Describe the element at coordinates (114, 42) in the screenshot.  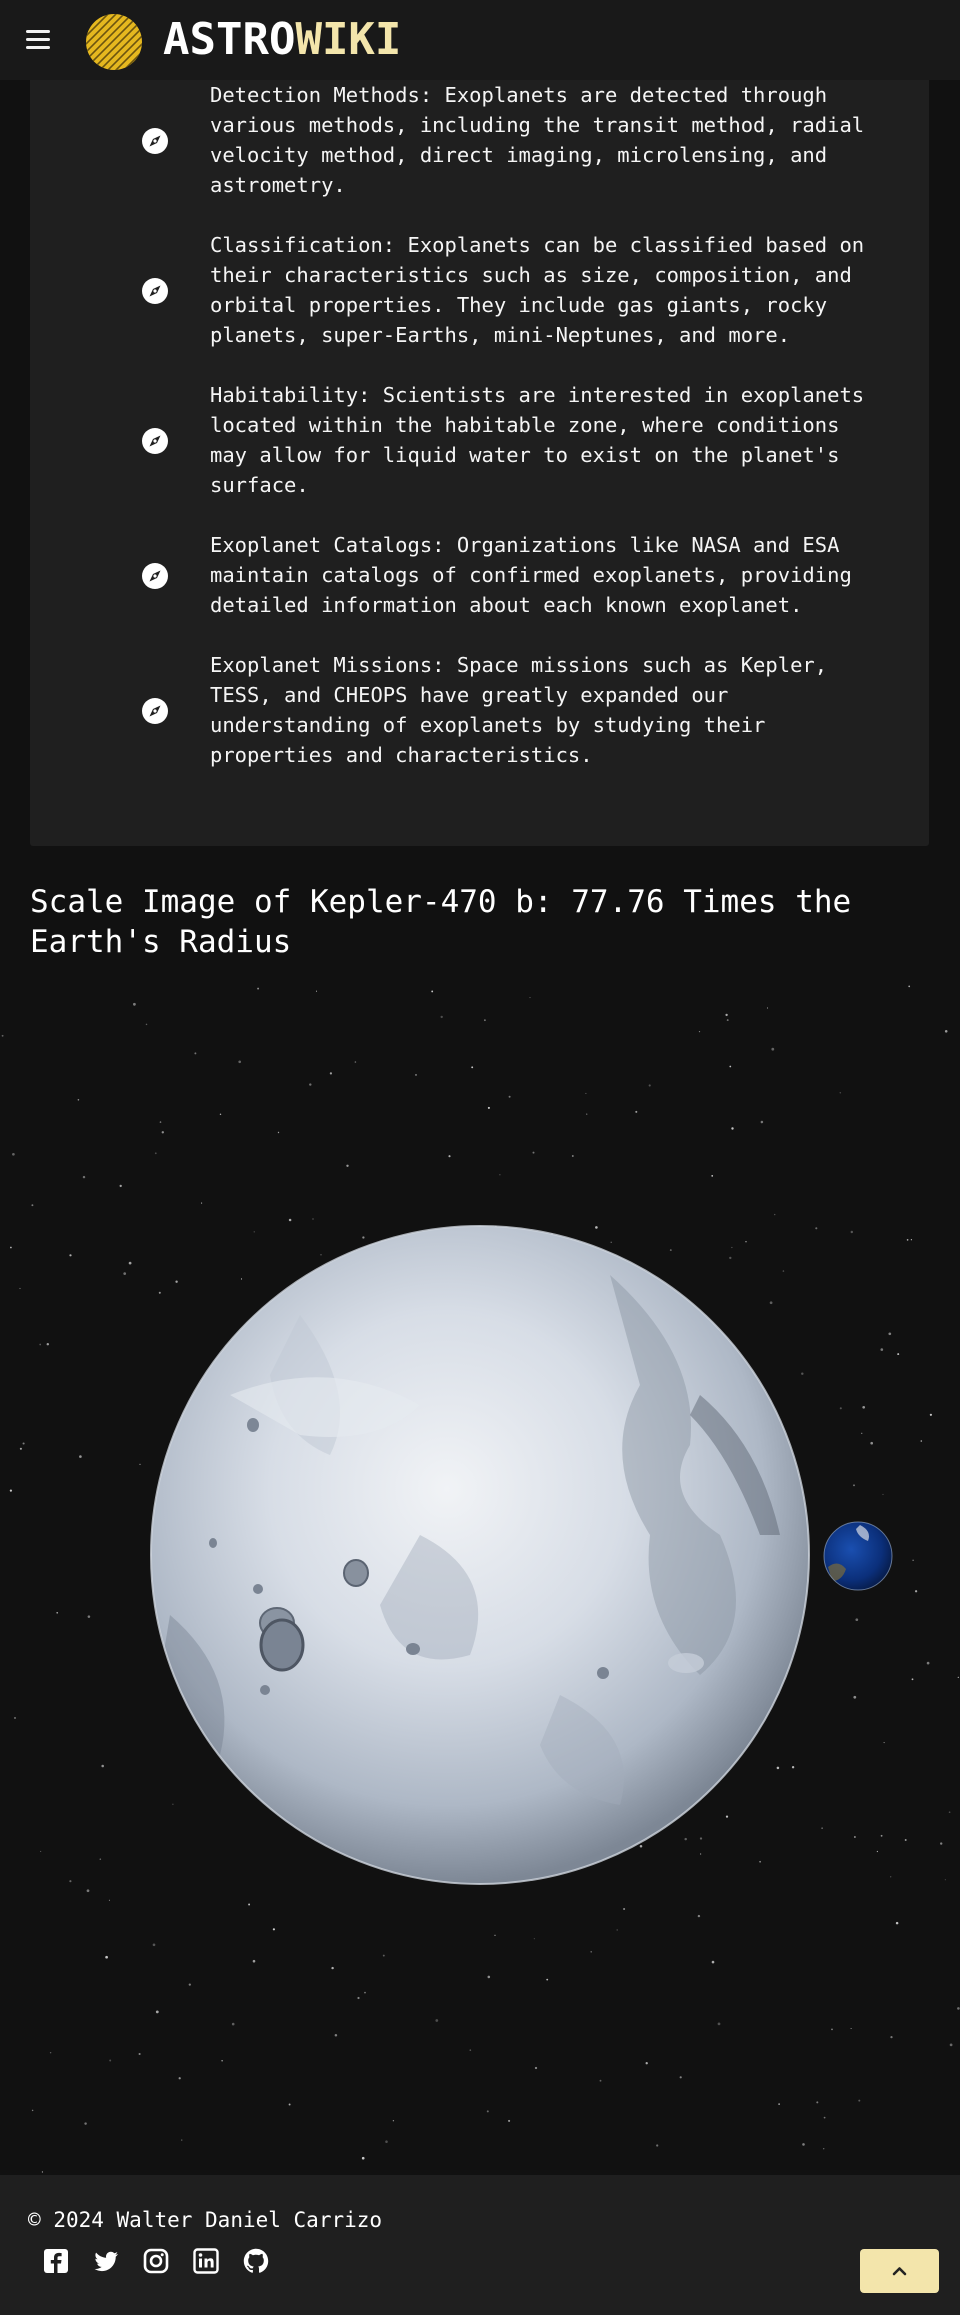
I see `planet-logo-icon` at that location.